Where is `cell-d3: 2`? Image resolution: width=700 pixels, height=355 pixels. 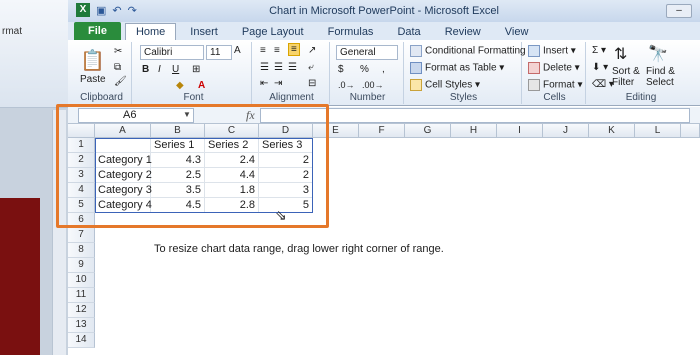
cell-d3: 2 is located at coordinates (286, 175).